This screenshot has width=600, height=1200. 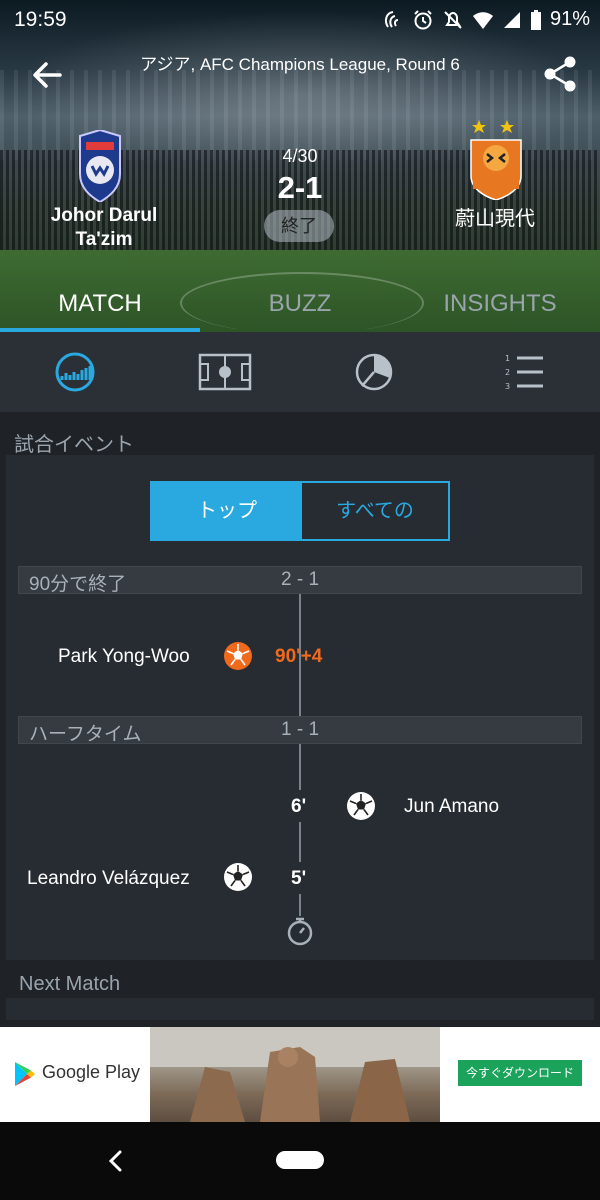 I want to click on match-subnav: 1 2 3, so click(x=300, y=372).